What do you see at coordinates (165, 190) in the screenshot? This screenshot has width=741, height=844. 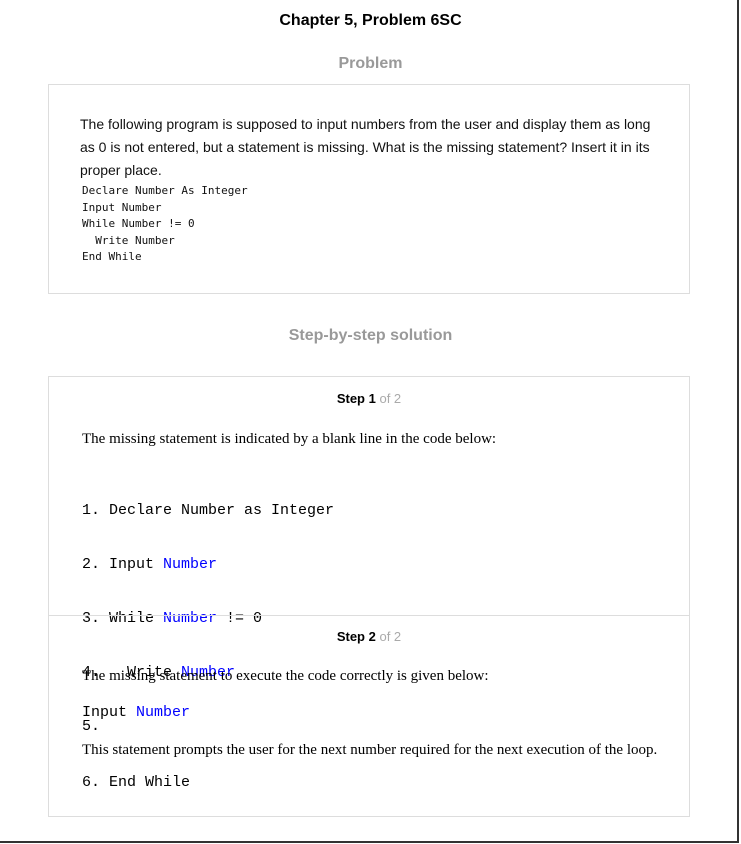 I see `code-line: Declare Number As Integer` at bounding box center [165, 190].